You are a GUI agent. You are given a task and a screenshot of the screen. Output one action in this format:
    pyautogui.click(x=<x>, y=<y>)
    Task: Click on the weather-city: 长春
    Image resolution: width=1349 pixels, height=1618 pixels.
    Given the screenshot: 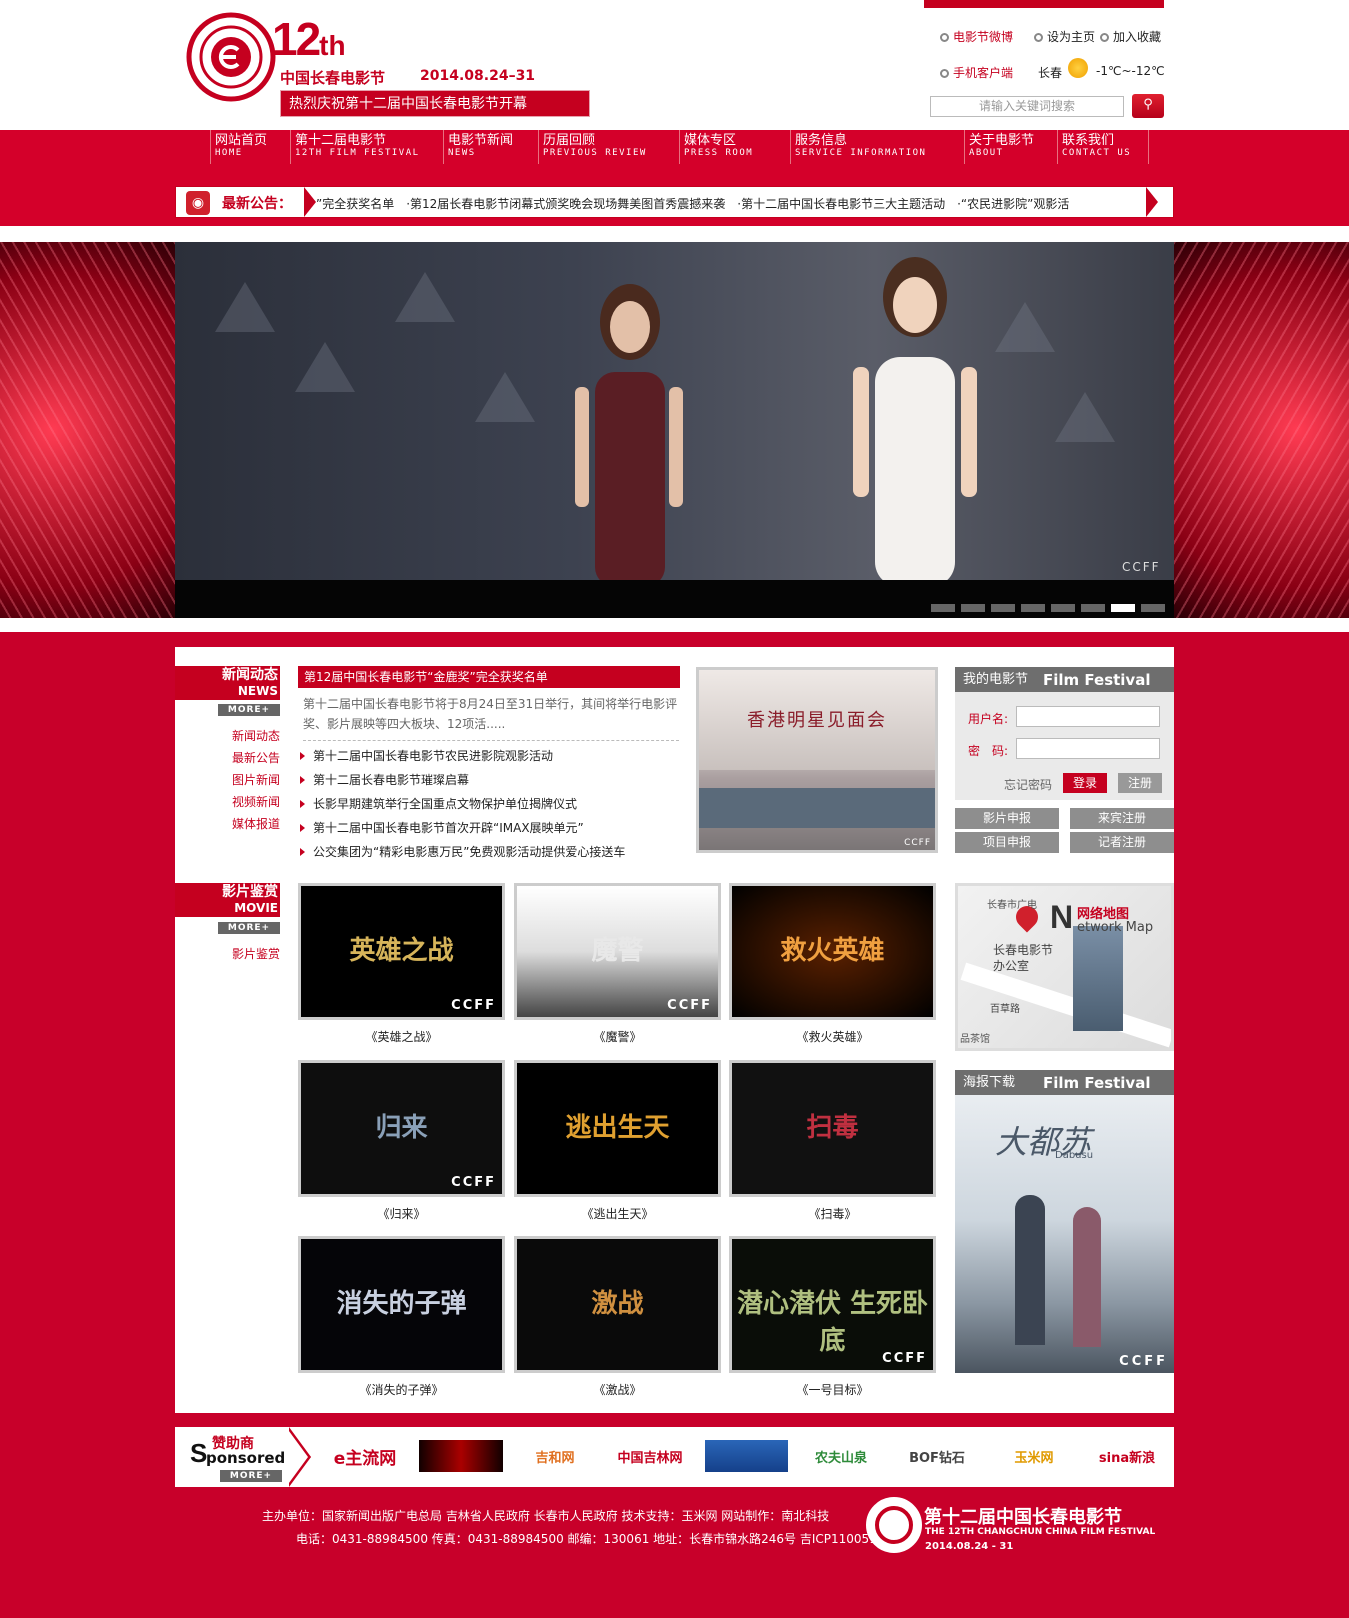 What is the action you would take?
    pyautogui.click(x=1050, y=73)
    